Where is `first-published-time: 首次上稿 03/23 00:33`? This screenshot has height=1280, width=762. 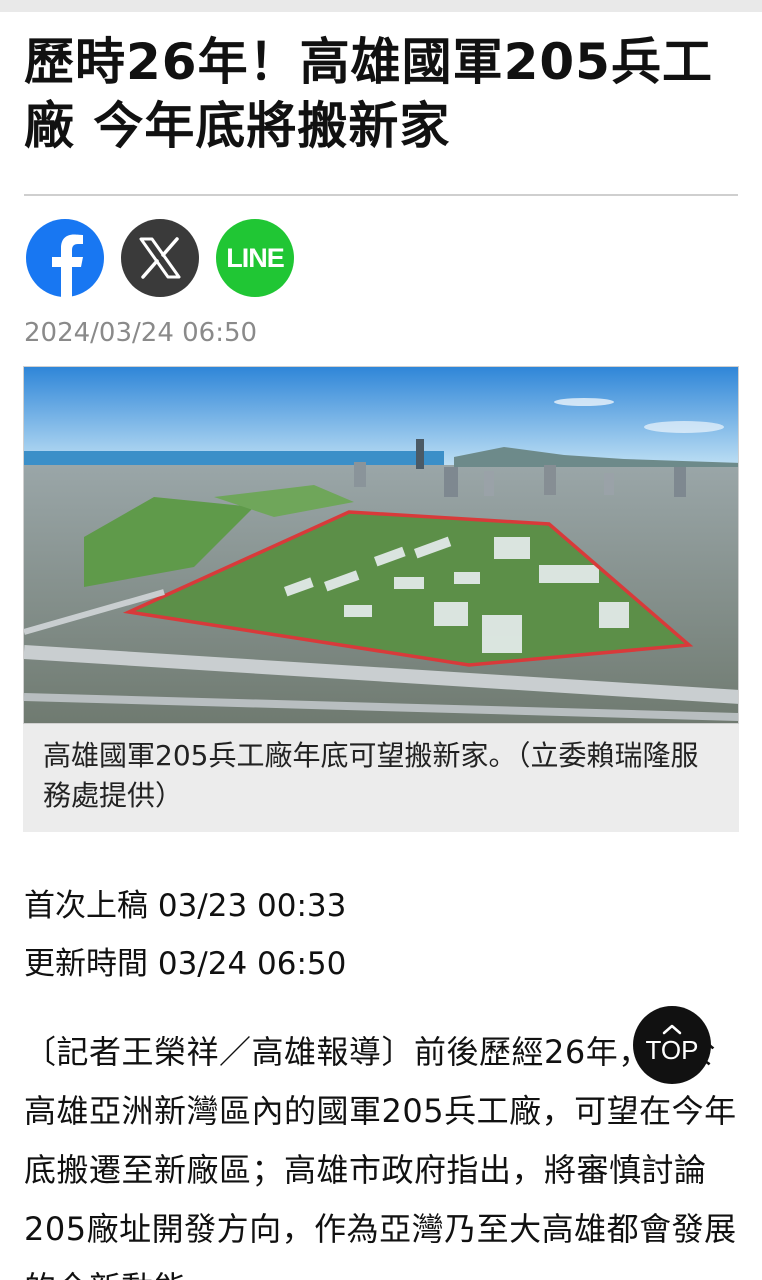 first-published-time: 首次上稿 03/23 00:33 is located at coordinates (185, 906).